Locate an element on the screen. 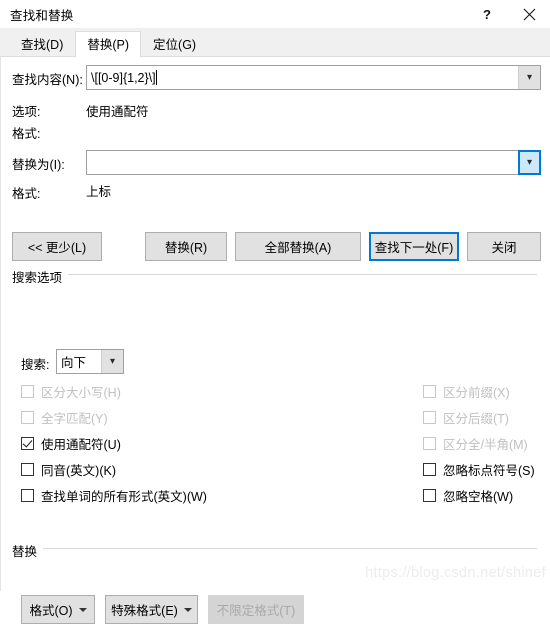  checkbox-label: 使用通配符(U) is located at coordinates (81, 445).